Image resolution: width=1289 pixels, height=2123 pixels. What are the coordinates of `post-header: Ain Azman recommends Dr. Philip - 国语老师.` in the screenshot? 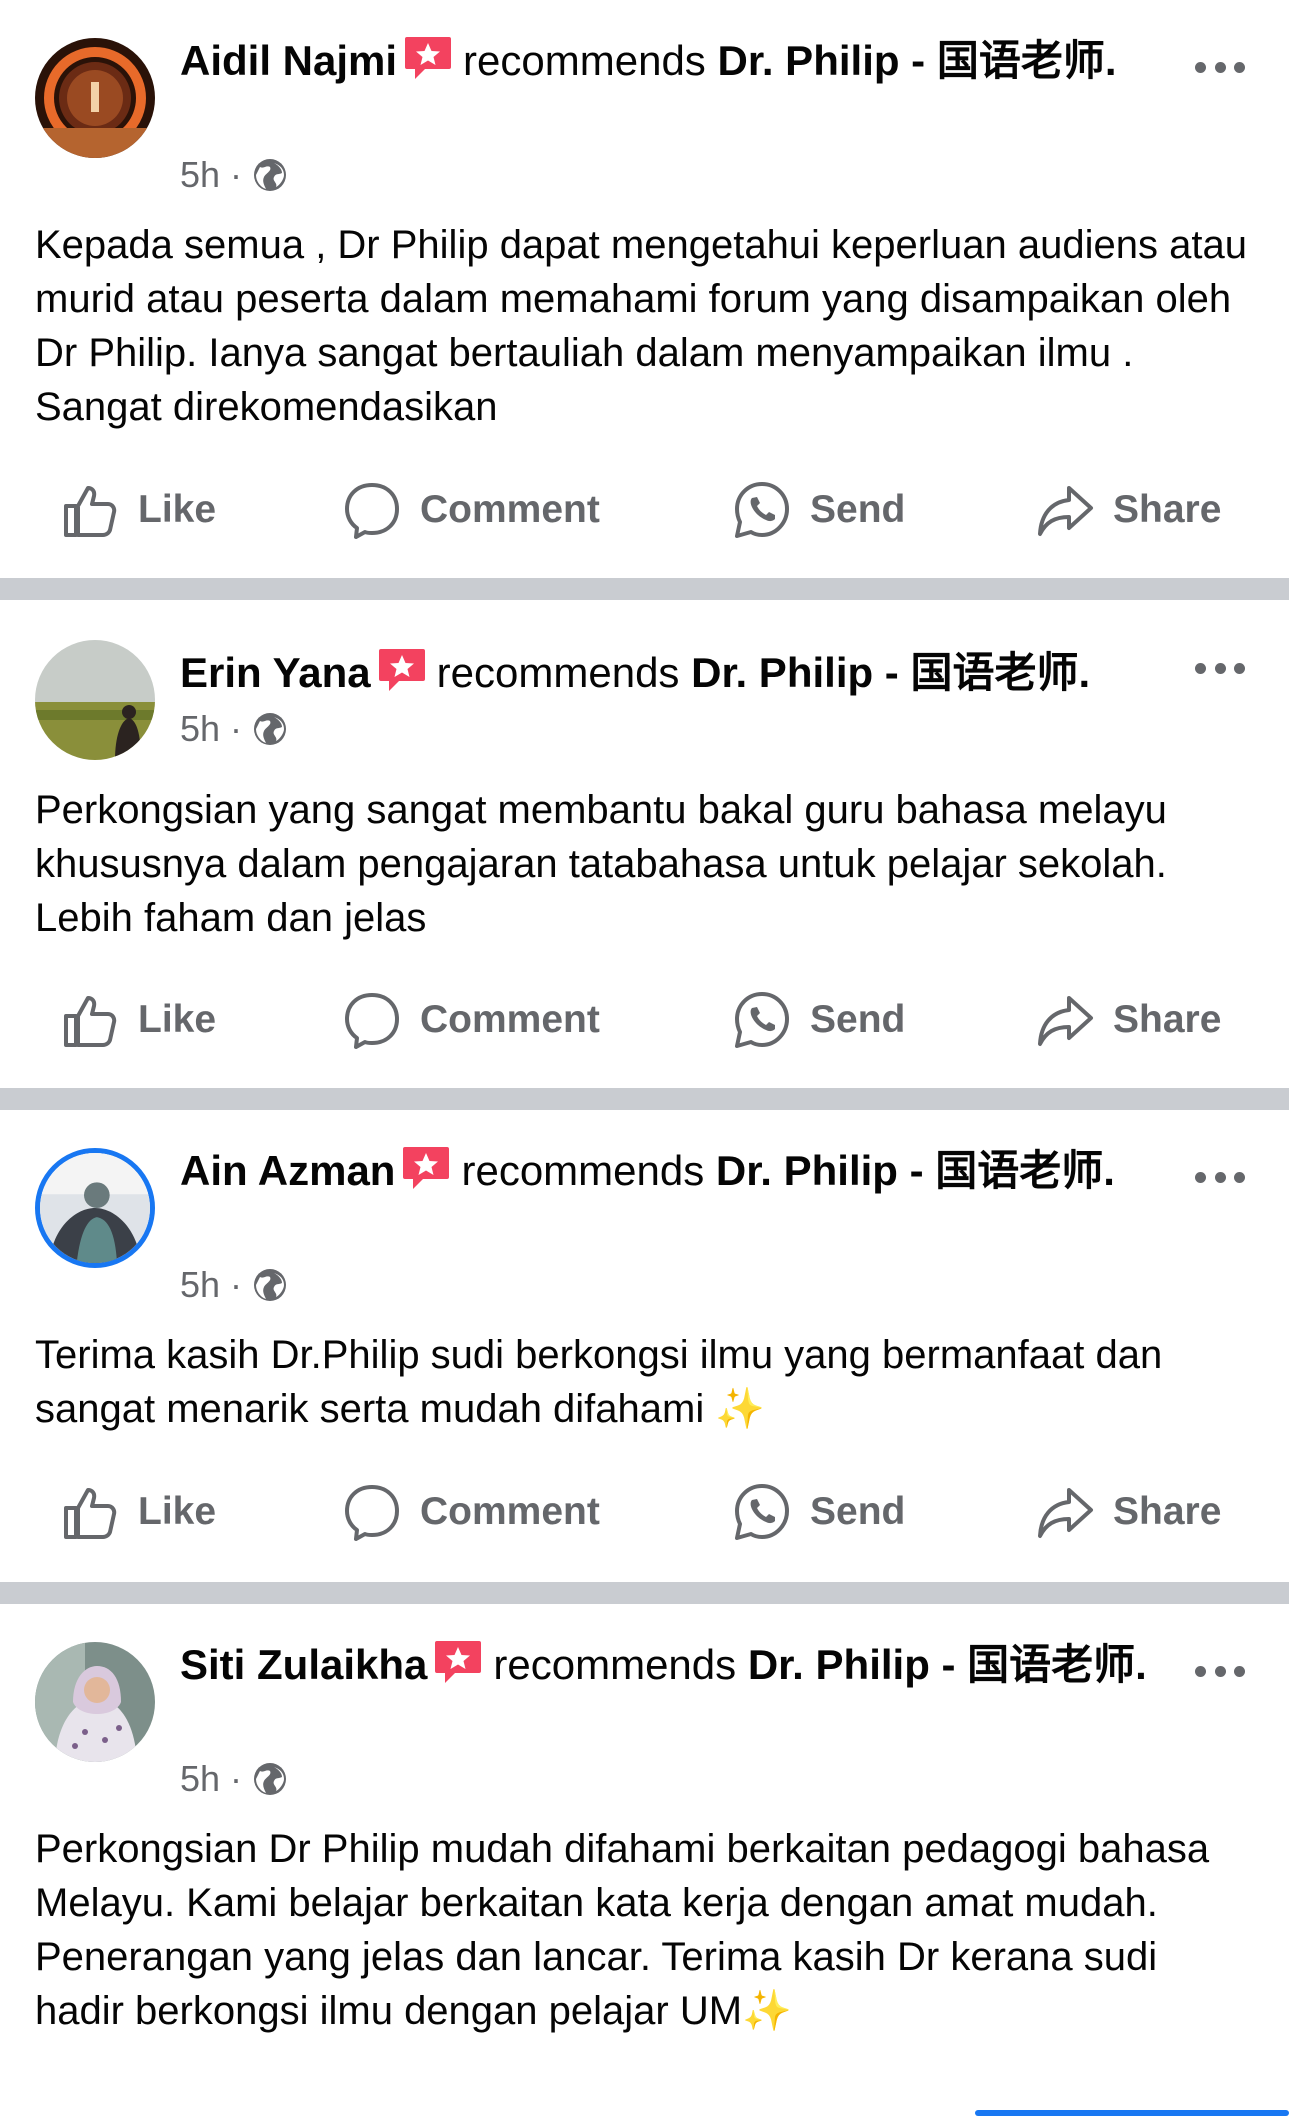 It's located at (665, 1170).